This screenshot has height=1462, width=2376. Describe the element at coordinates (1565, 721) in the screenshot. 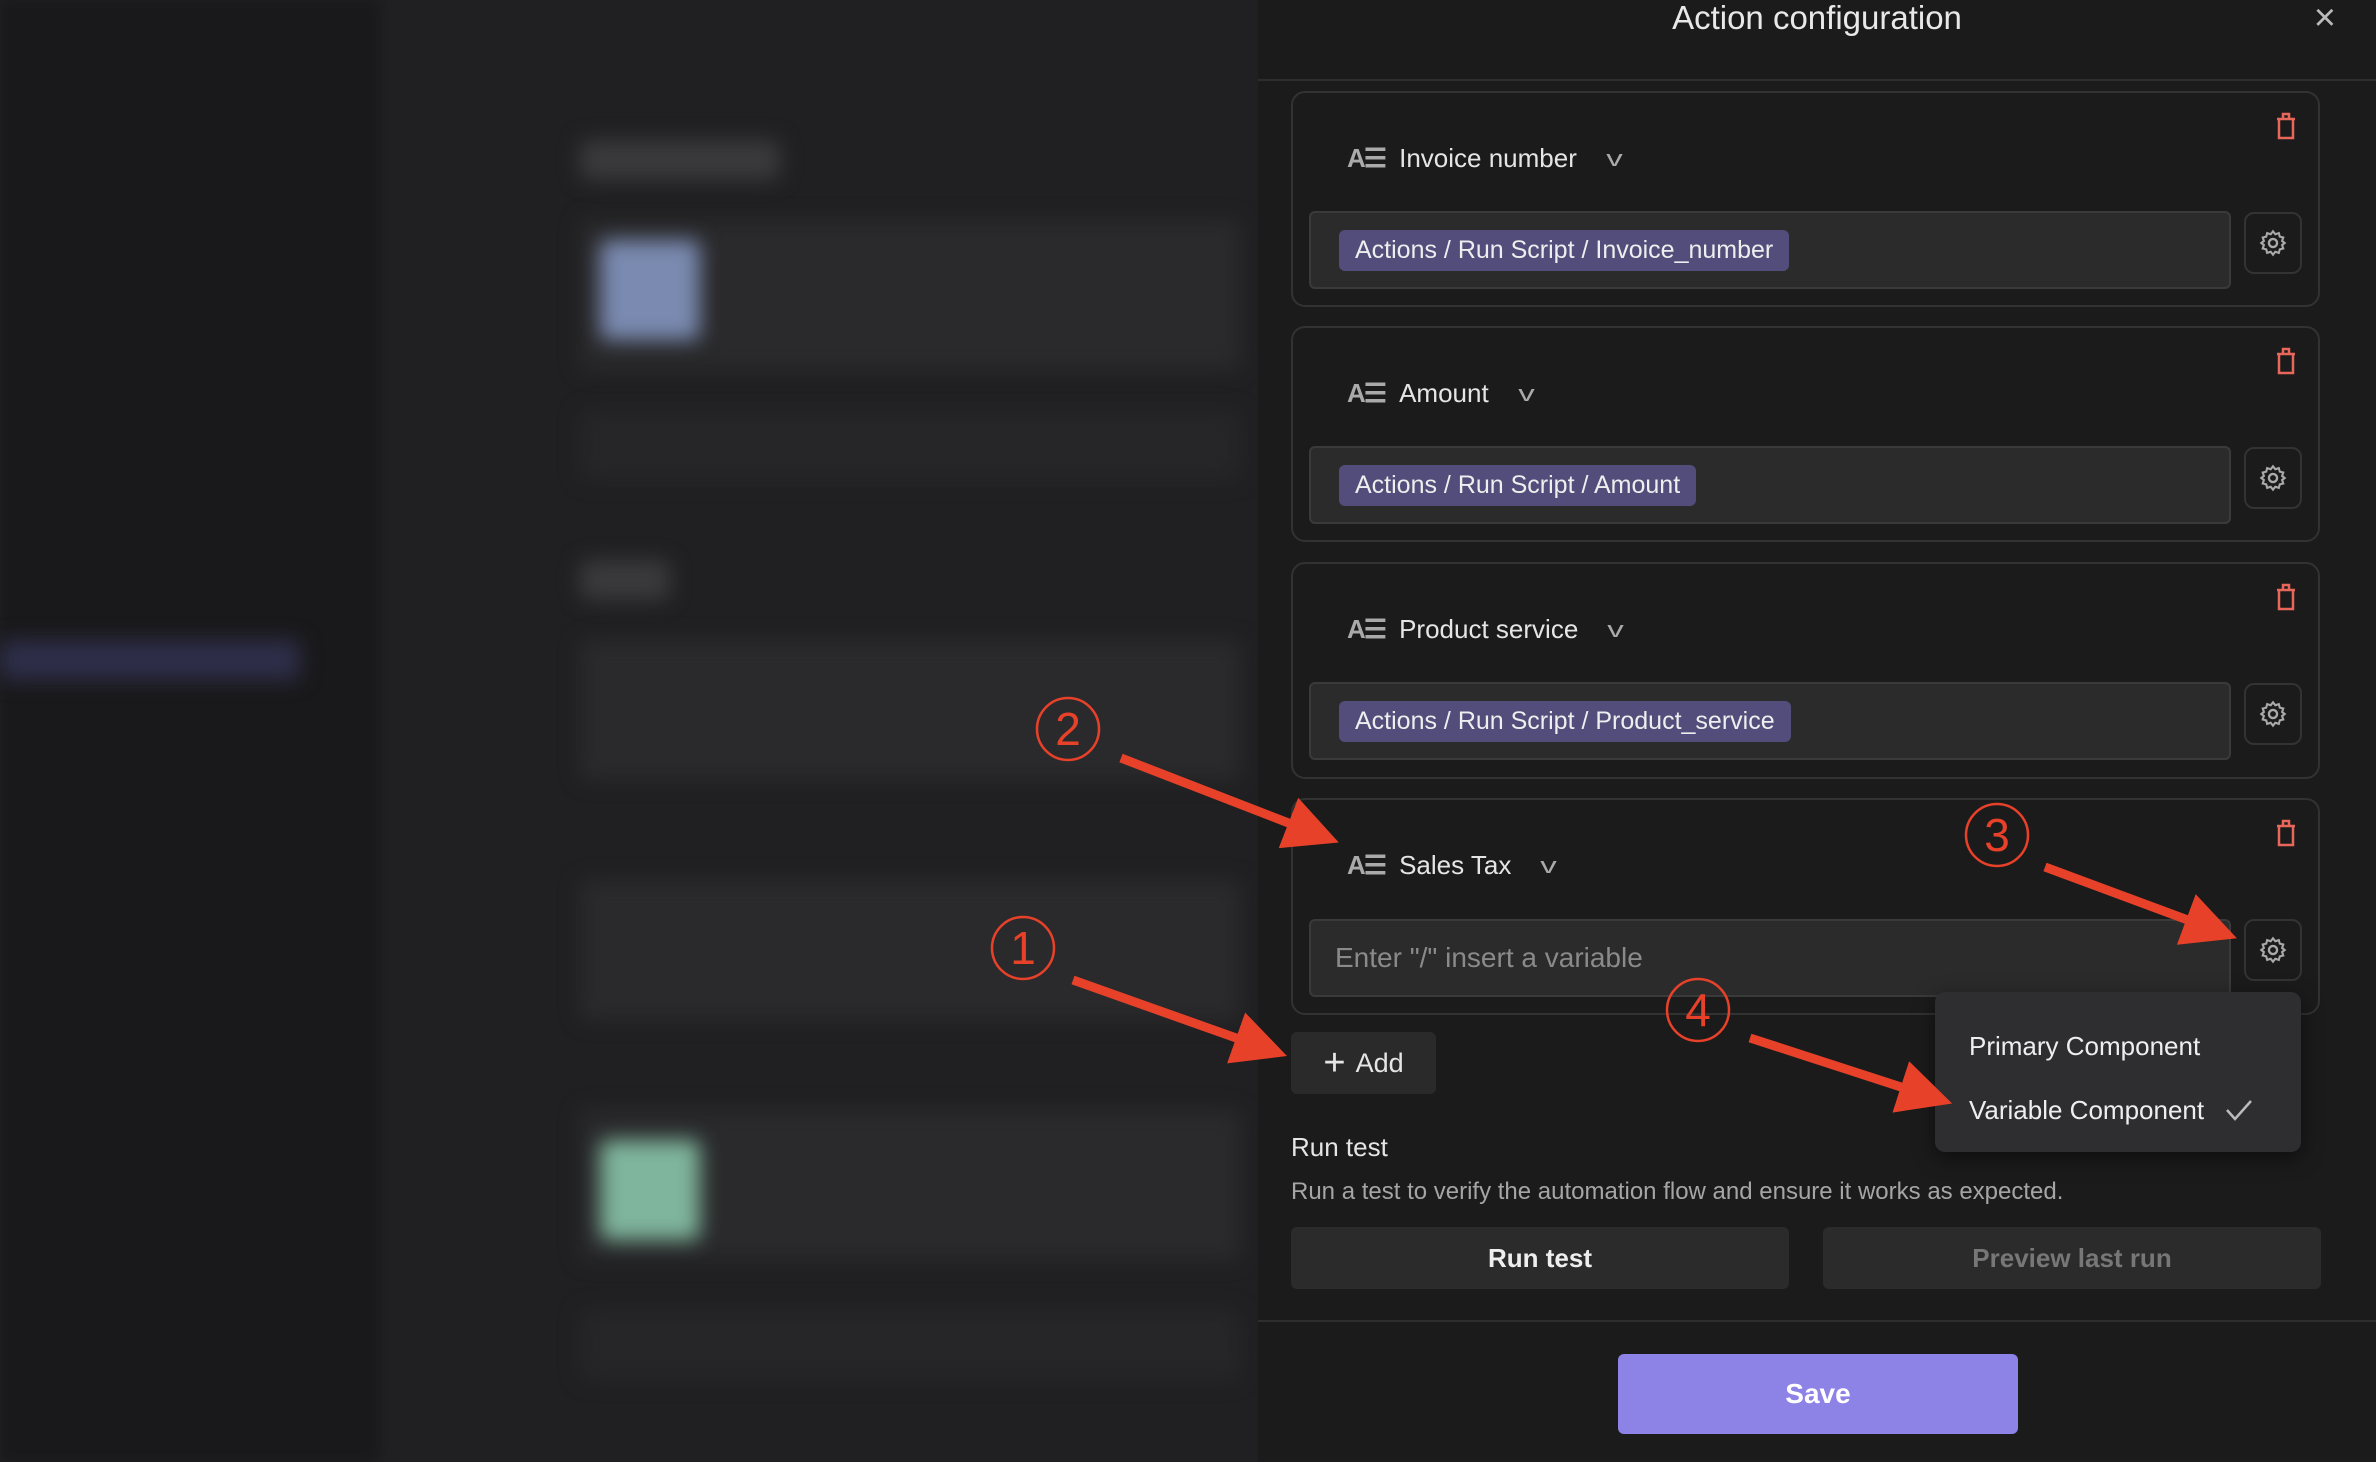

I see `variable-chip: Actions / Run Script / Product_service` at that location.